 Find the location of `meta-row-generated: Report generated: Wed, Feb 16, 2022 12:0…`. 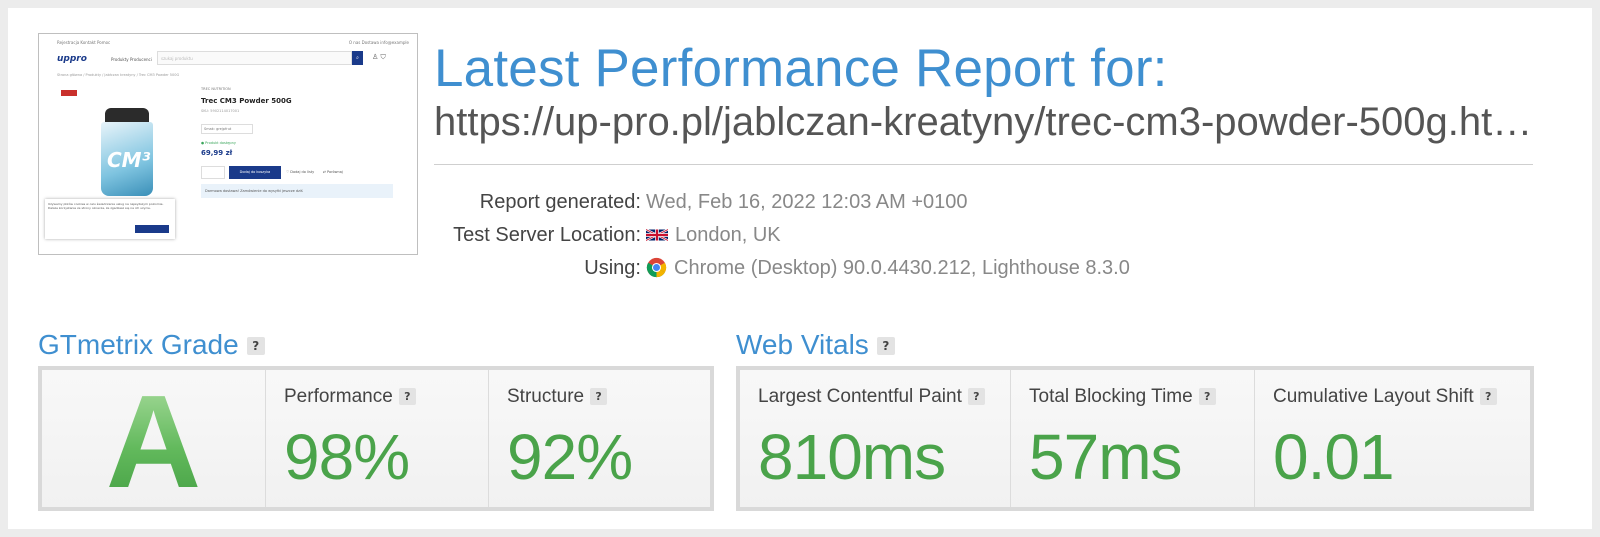

meta-row-generated: Report generated: Wed, Feb 16, 2022 12:0… is located at coordinates (834, 207).